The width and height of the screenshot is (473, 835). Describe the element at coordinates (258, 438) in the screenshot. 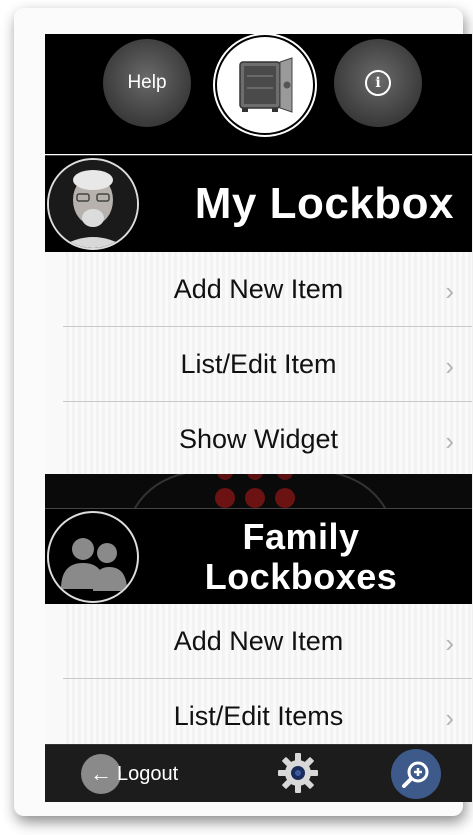

I see `menu-item-label: Show Widget` at that location.